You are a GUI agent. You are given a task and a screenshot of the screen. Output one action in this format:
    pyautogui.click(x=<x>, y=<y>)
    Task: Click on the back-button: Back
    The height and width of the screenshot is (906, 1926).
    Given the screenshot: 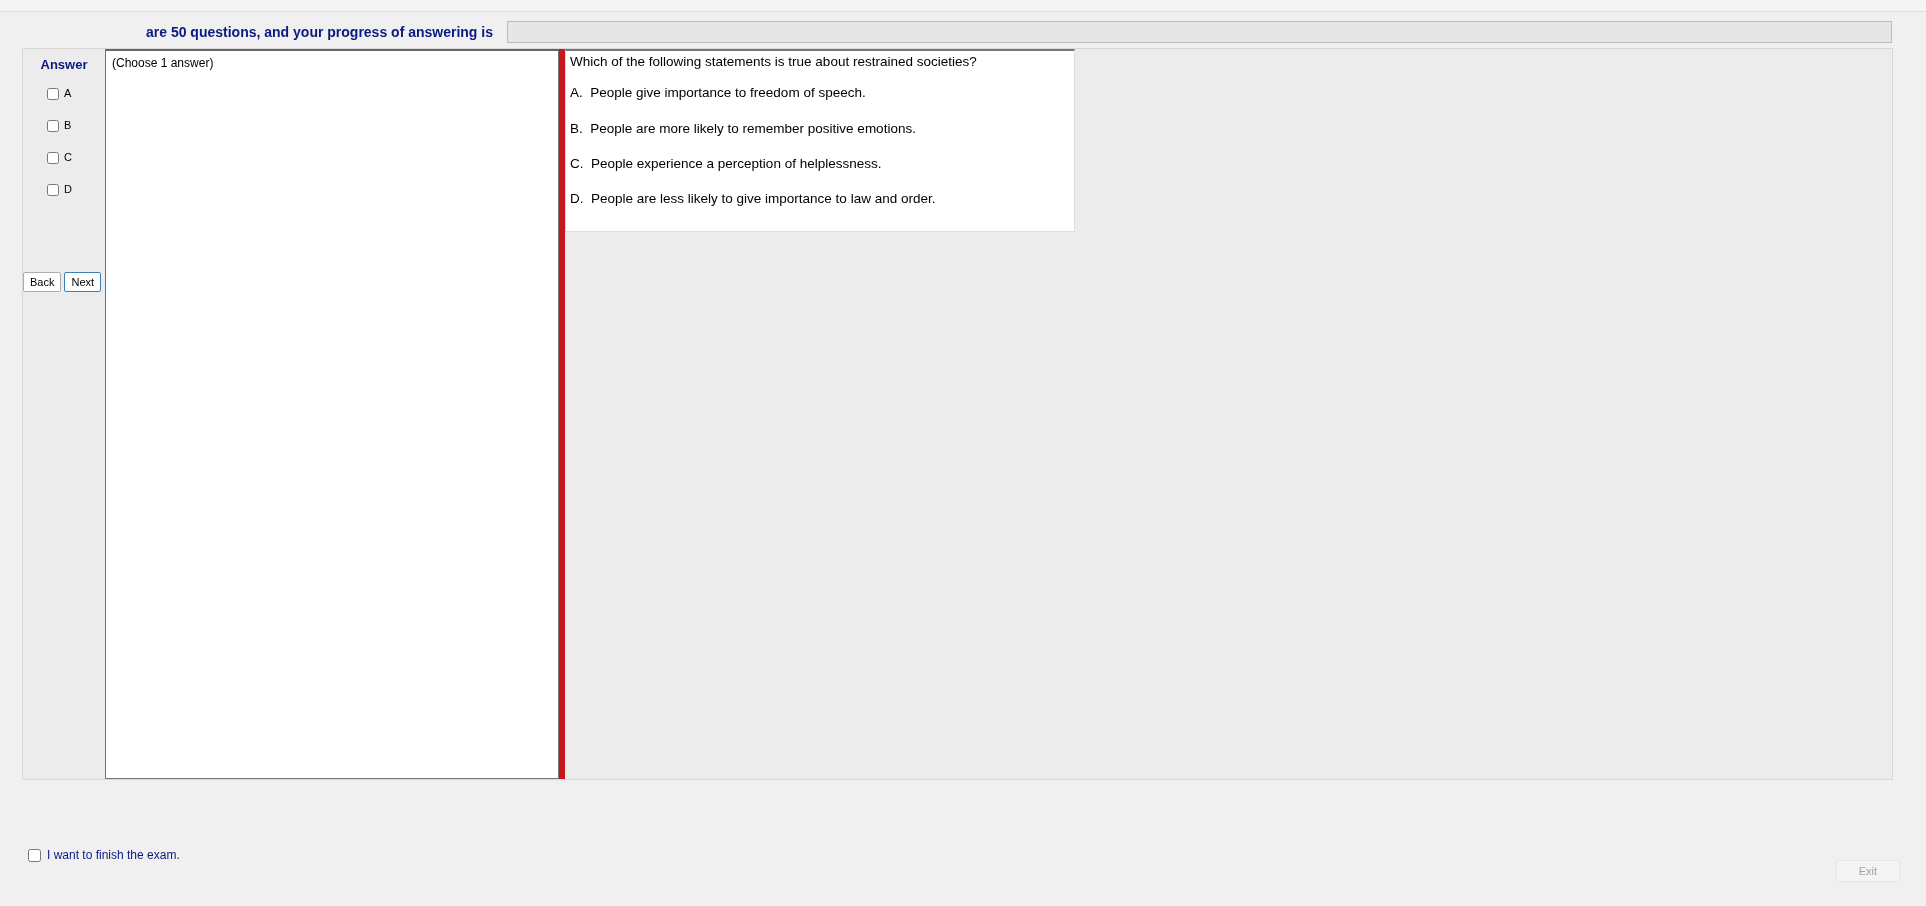 What is the action you would take?
    pyautogui.click(x=42, y=281)
    